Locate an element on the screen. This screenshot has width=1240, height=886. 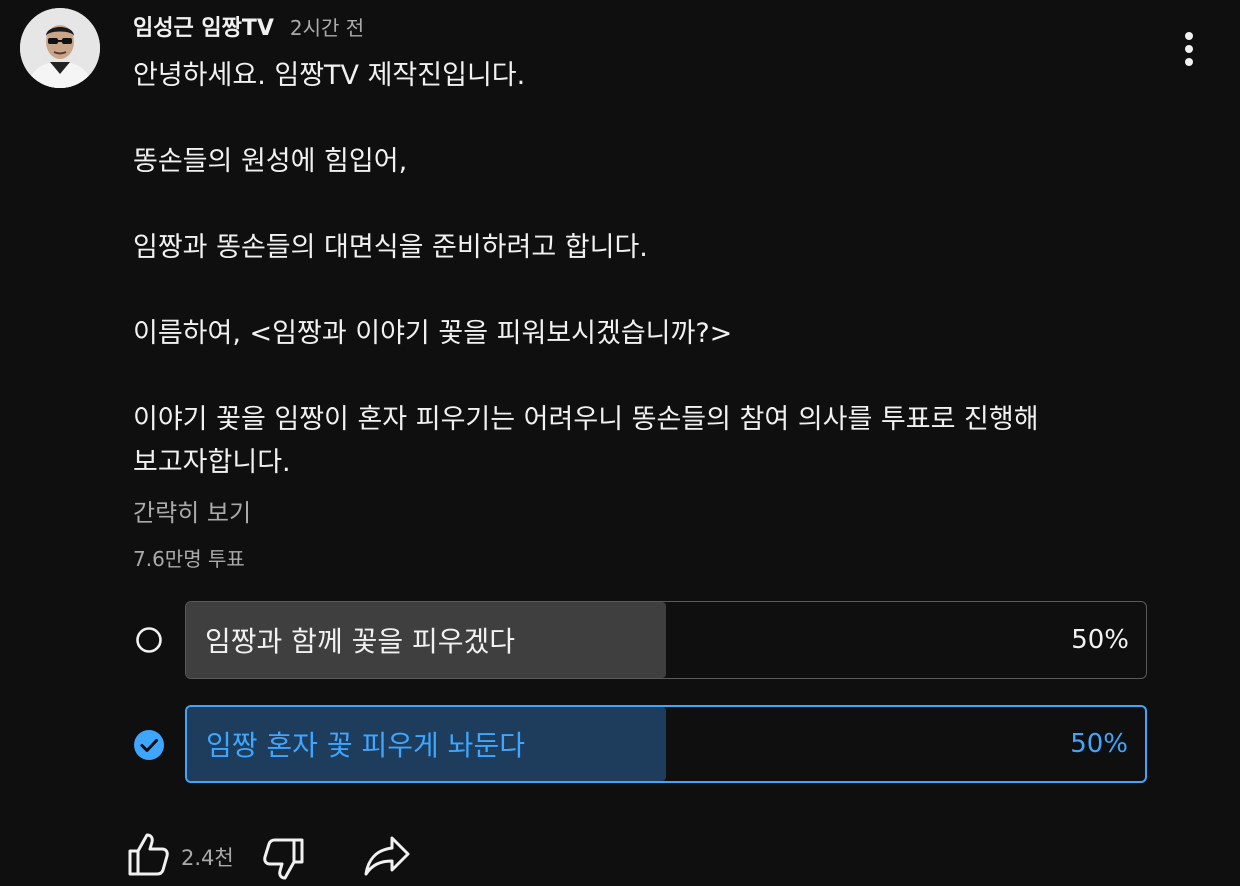
channel-name: 임성근 임짱TV is located at coordinates (203, 26).